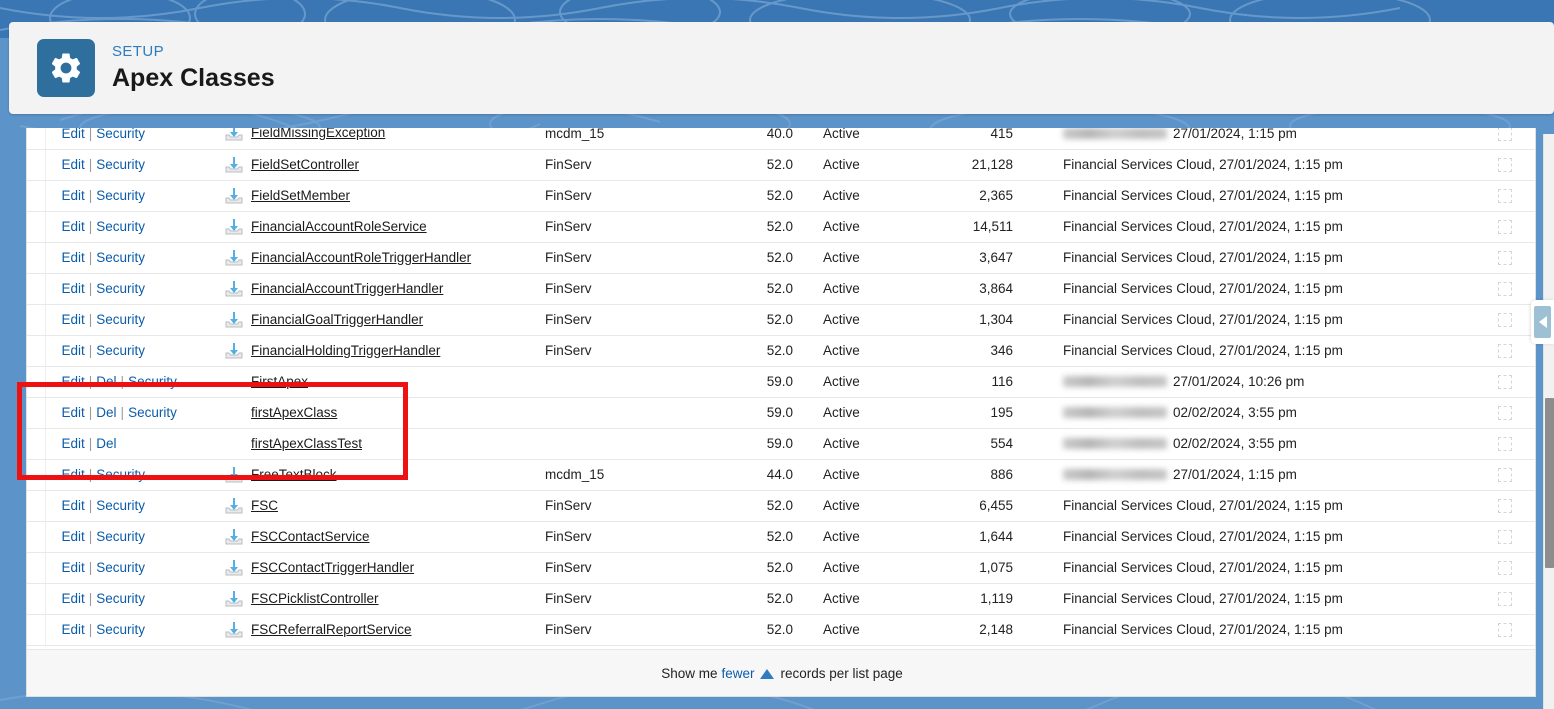  I want to click on apex-class-link: FirstApex, so click(266, 381).